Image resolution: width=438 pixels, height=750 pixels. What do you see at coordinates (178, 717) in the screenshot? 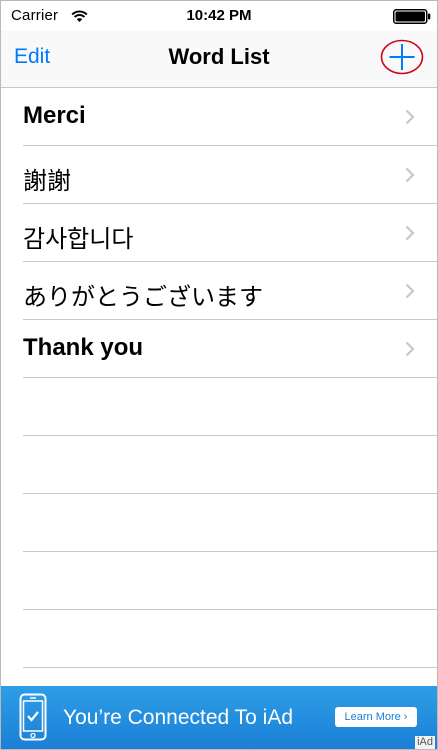
I see `ad-text: You’re Connected To iAd` at bounding box center [178, 717].